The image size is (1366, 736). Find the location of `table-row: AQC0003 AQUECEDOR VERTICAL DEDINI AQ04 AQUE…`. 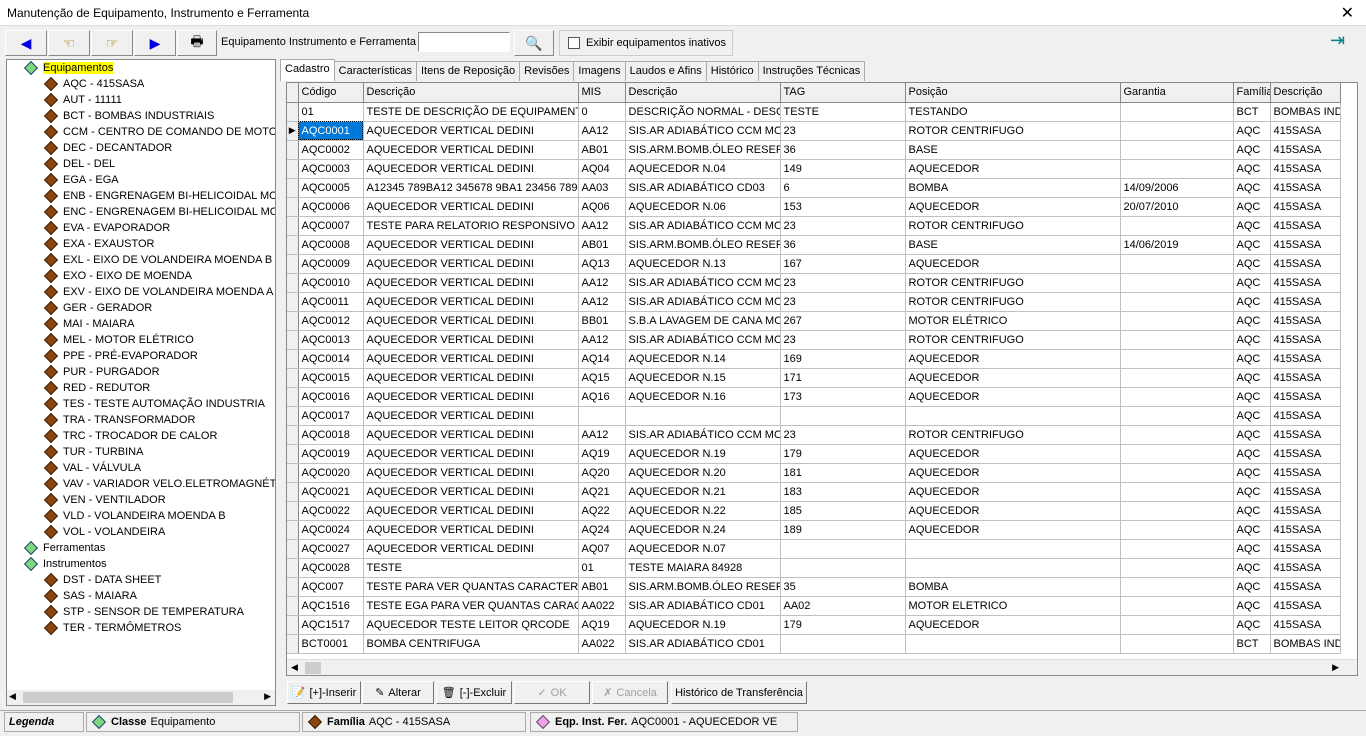

table-row: AQC0003 AQUECEDOR VERTICAL DEDINI AQ04 AQUE… is located at coordinates (814, 169).